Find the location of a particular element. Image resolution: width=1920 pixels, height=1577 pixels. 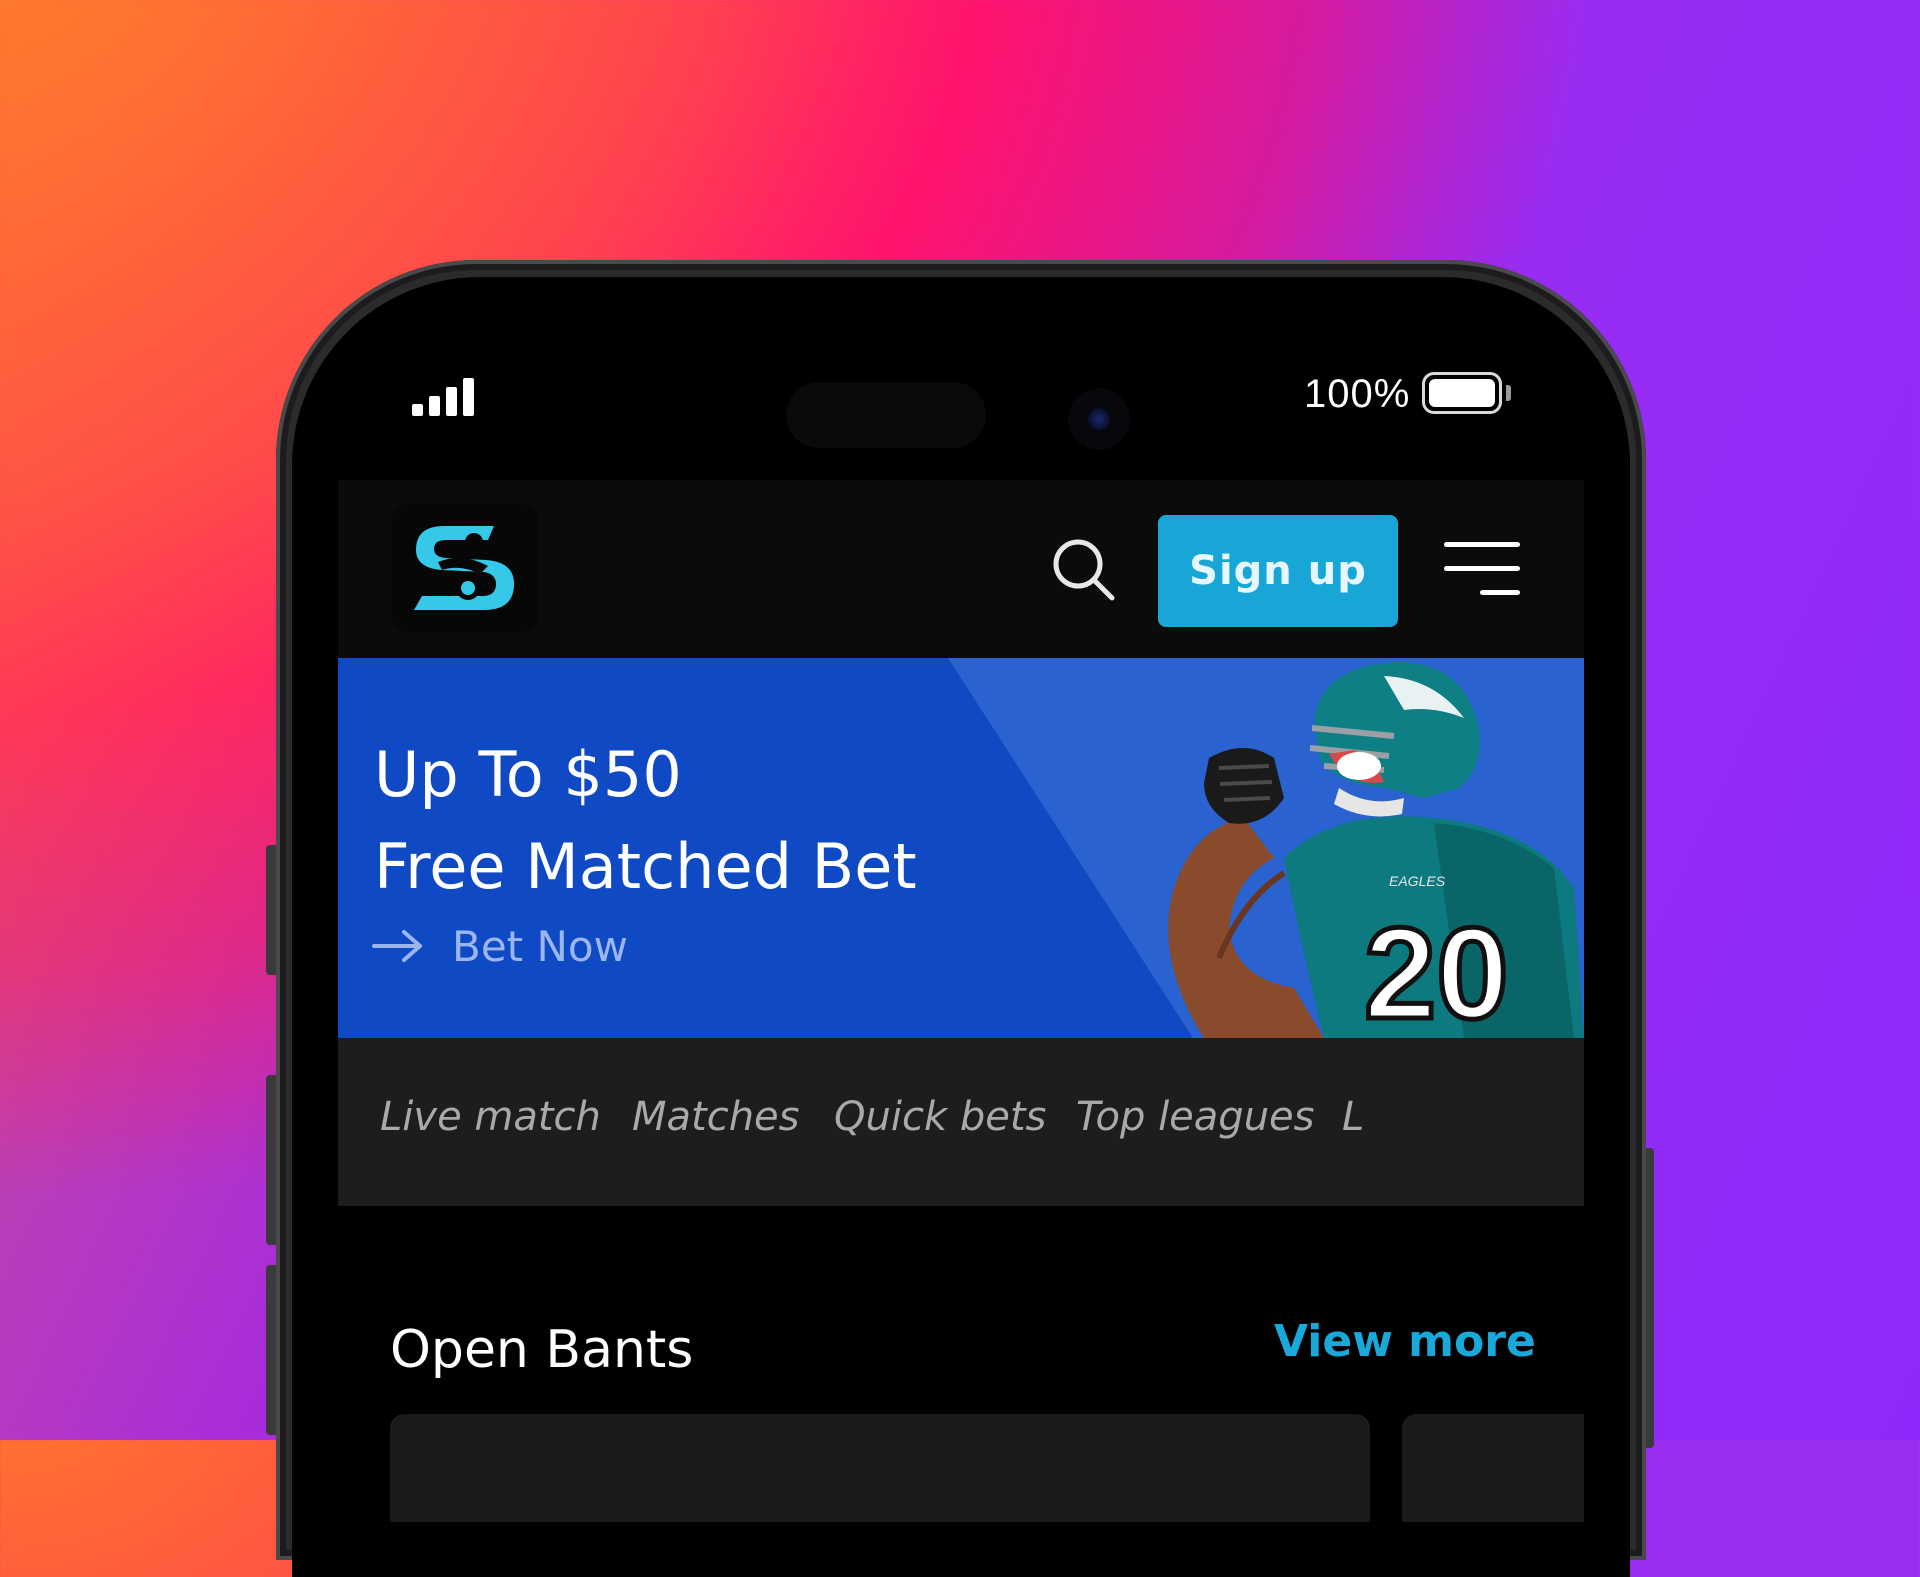

logo-s-player-icon is located at coordinates (465, 568).